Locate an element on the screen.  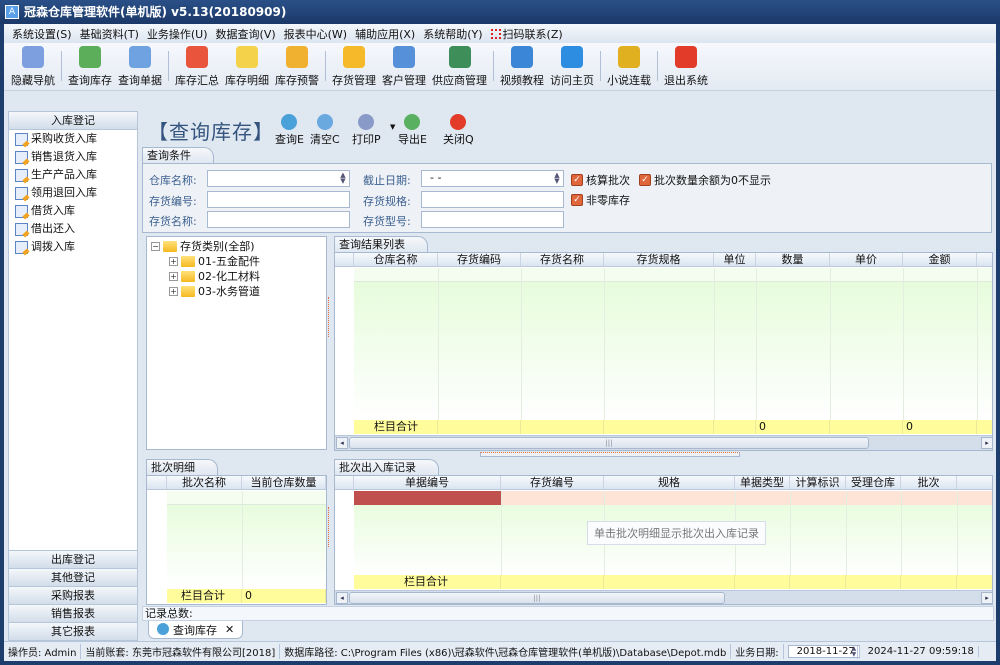
col-header: 存货名称 is located at coordinates (562, 259).